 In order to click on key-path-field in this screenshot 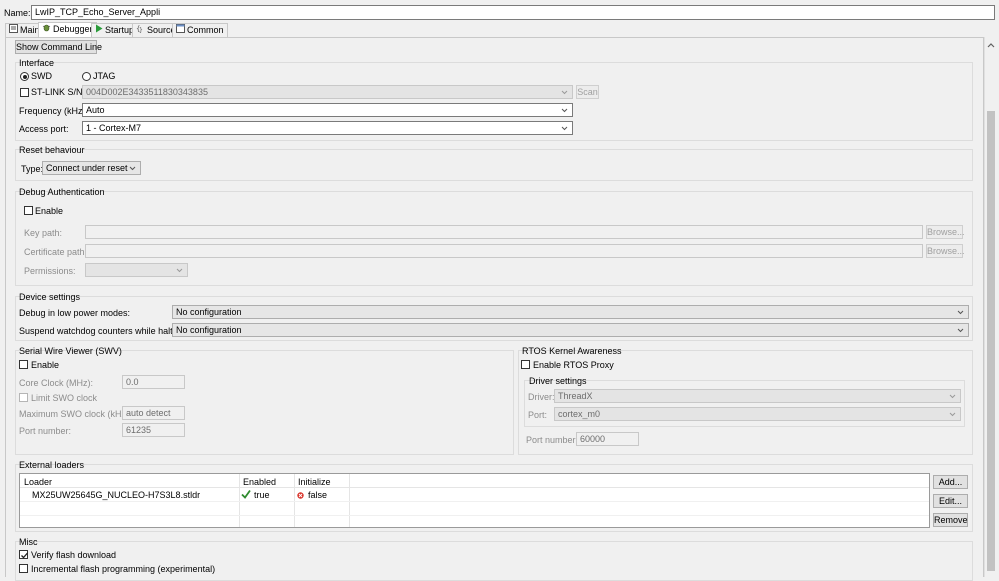, I will do `click(504, 232)`.